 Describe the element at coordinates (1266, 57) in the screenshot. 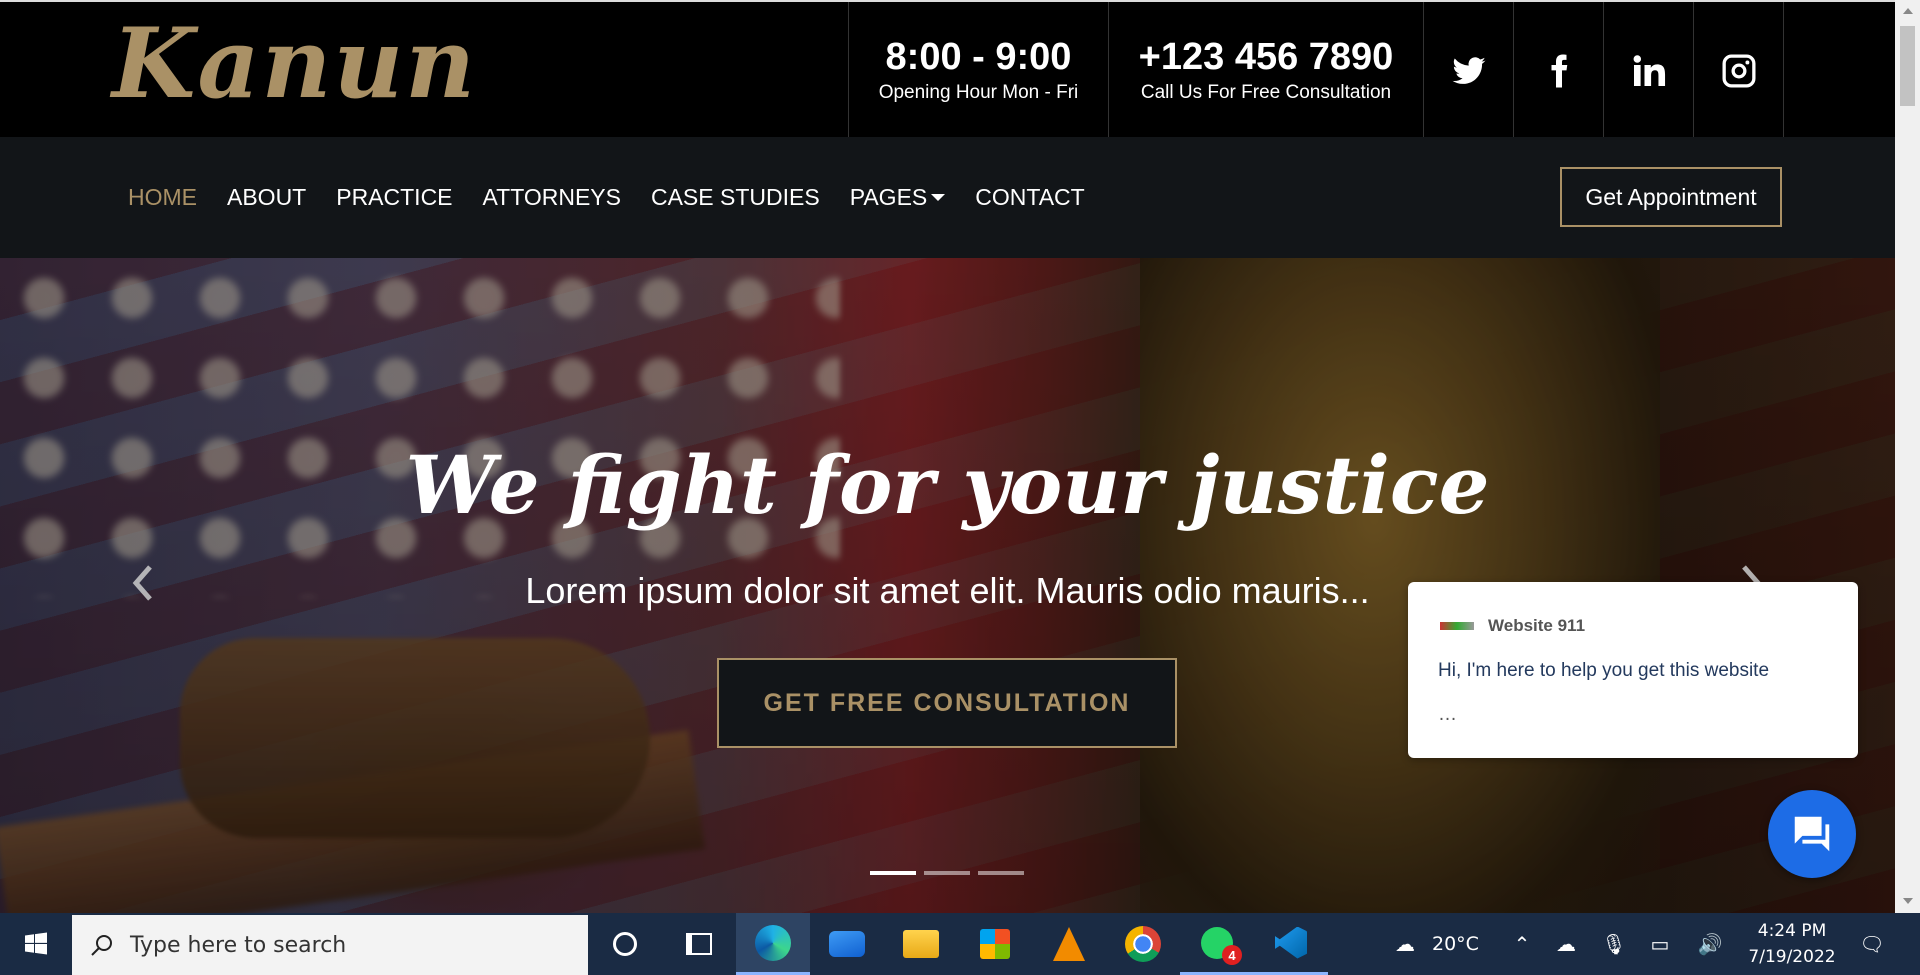

I see `phone-number: +123 456 7890` at that location.